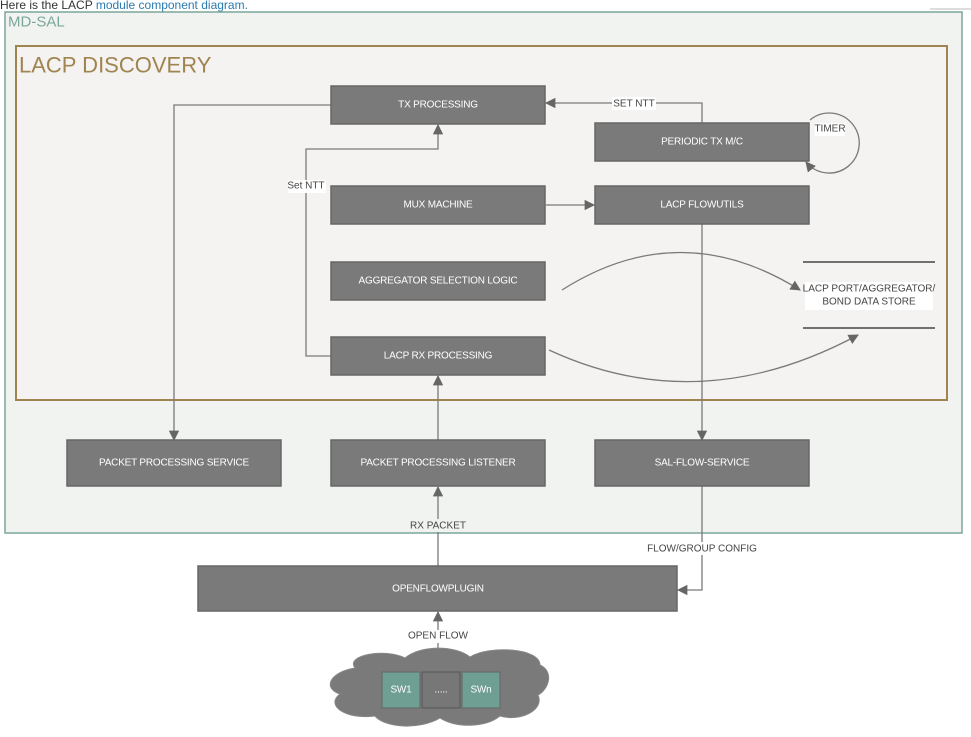  I want to click on lacp-flowutils-label: LACP FLOWUTILS, so click(702, 205).